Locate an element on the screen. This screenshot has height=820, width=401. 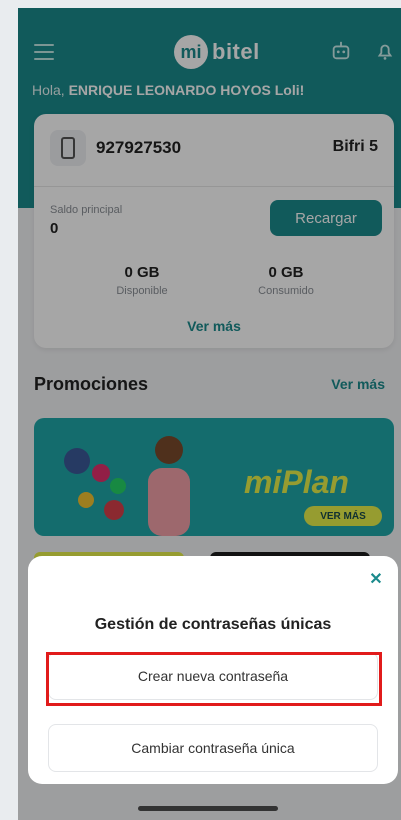
sheet-title: Gestión de contraseñas únicas is located at coordinates (213, 624).